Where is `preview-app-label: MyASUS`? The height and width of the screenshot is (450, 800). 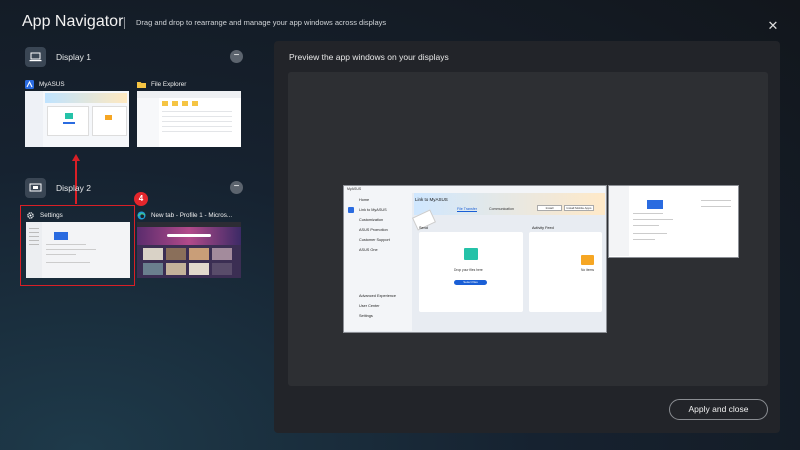 preview-app-label: MyASUS is located at coordinates (474, 189).